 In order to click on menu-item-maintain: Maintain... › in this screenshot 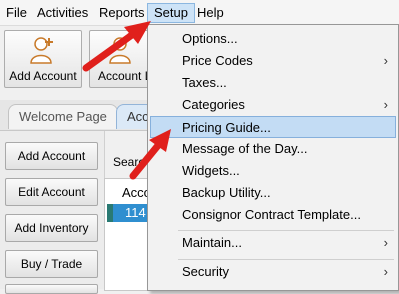, I will do `click(273, 243)`.